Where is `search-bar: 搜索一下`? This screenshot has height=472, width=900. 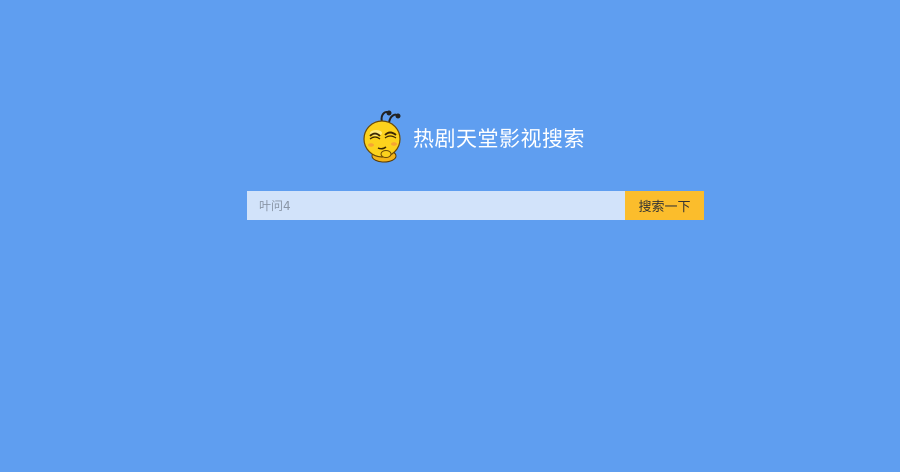 search-bar: 搜索一下 is located at coordinates (475, 205).